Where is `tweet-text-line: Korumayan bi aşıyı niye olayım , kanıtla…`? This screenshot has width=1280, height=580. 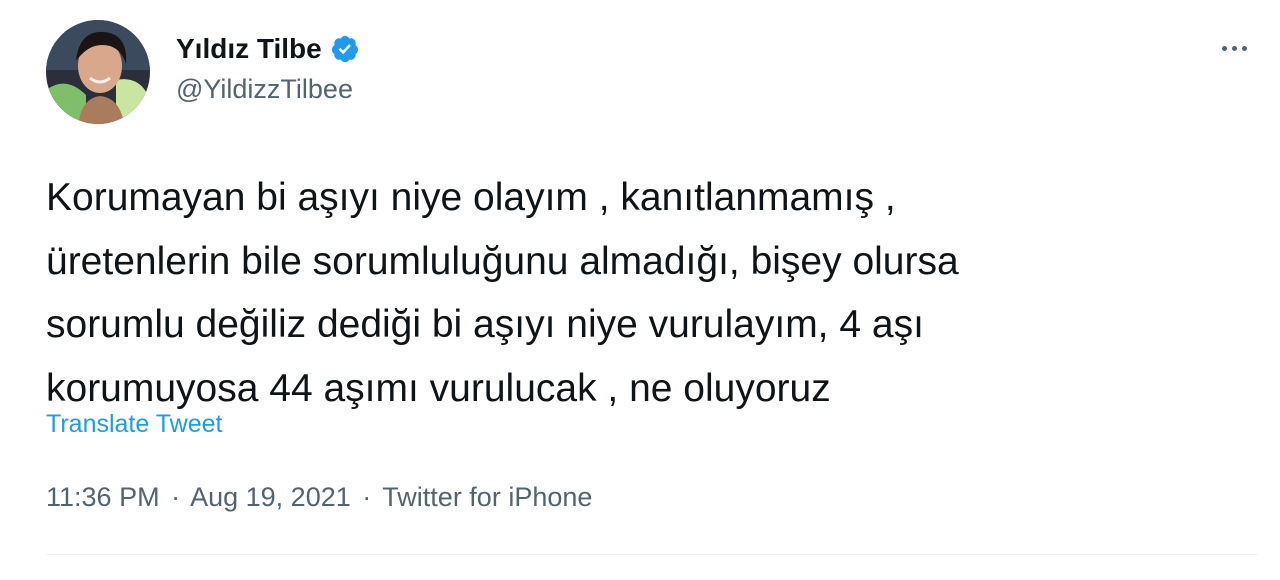 tweet-text-line: Korumayan bi aşıyı niye olayım , kanıtla… is located at coordinates (471, 197).